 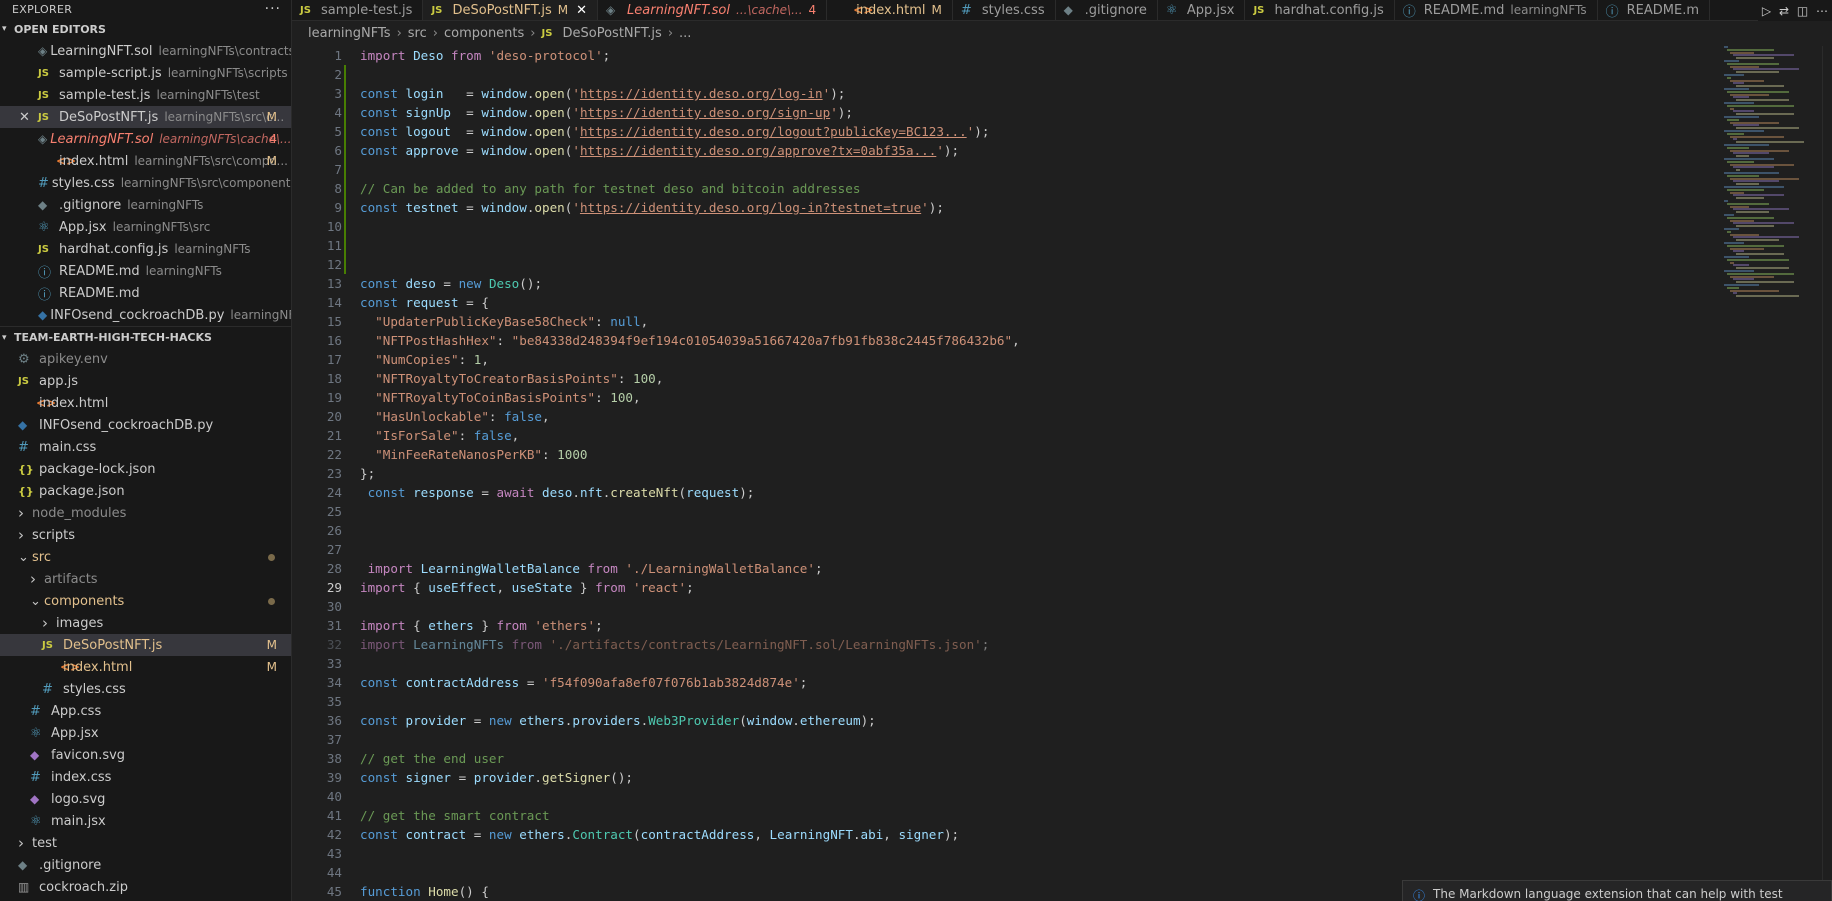 What do you see at coordinates (1007, 264) in the screenshot?
I see `code-line: 12` at bounding box center [1007, 264].